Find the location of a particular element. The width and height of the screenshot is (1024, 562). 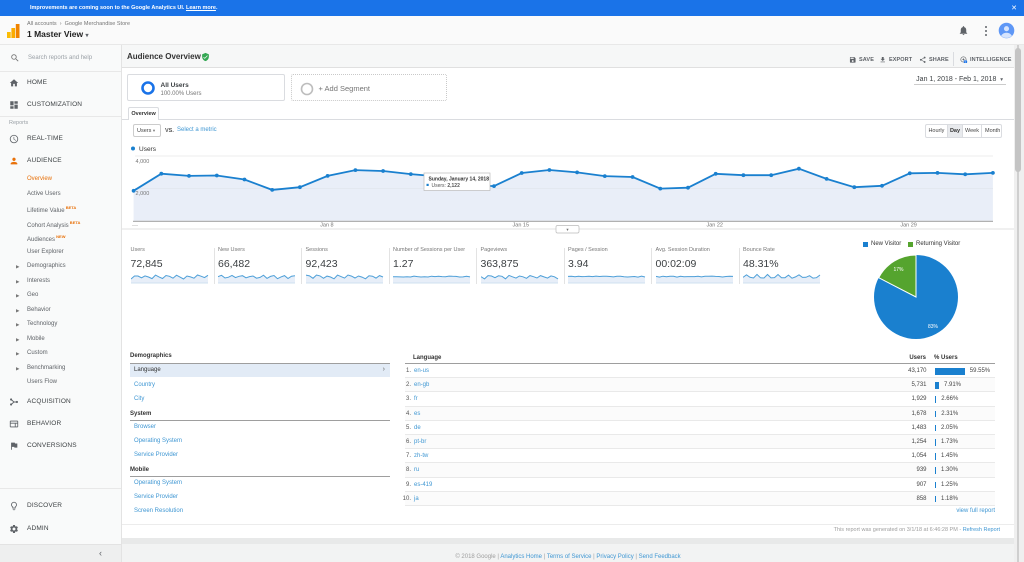

svg-text: Jan 15 is located at coordinates (521, 226).